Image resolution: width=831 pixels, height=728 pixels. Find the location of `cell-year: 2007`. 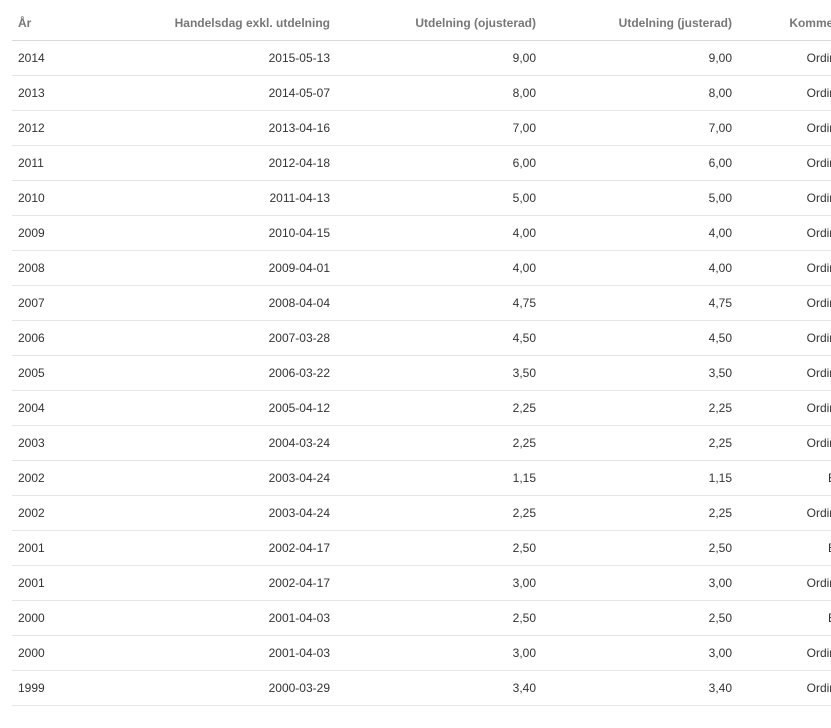

cell-year: 2007 is located at coordinates (65, 303).